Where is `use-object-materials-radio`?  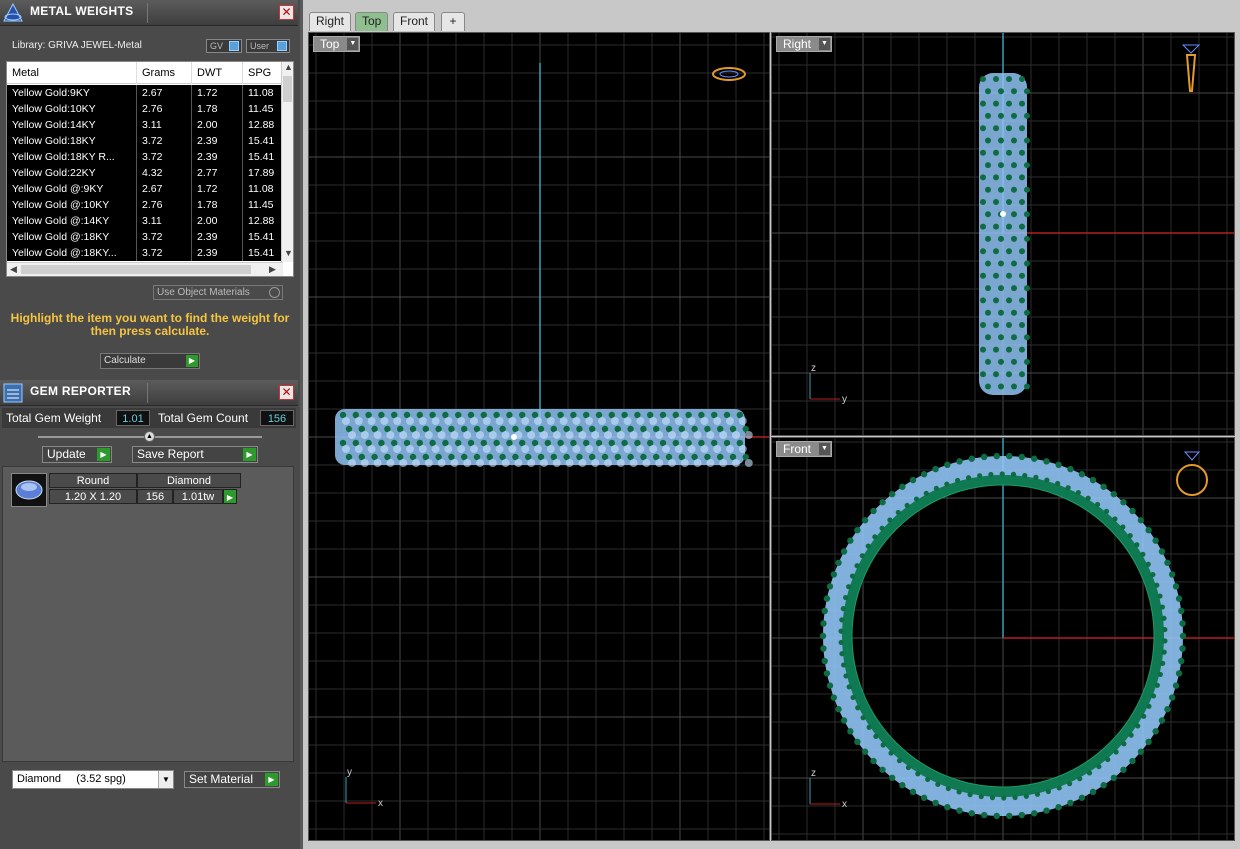 use-object-materials-radio is located at coordinates (274, 292).